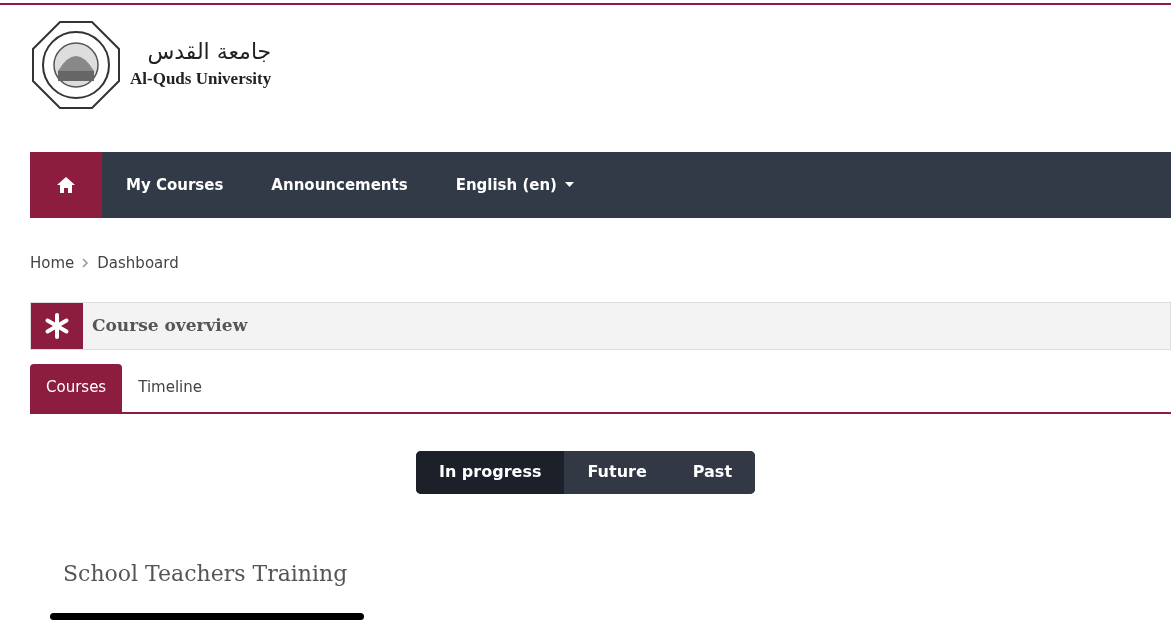 The height and width of the screenshot is (634, 1171). Describe the element at coordinates (76, 387) in the screenshot. I see `tab: Courses` at that location.